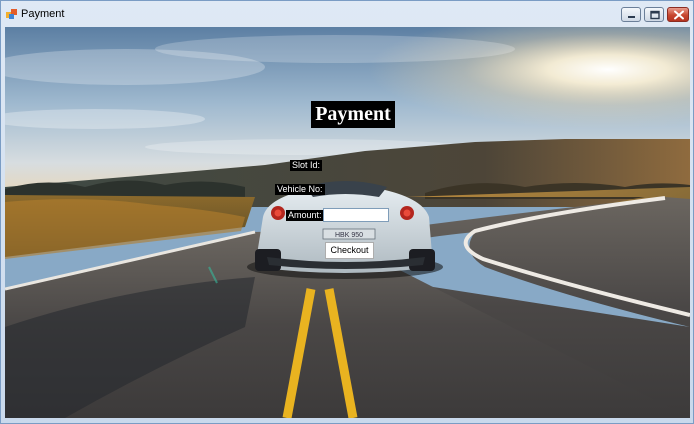 The height and width of the screenshot is (424, 694). I want to click on vehicle-no-label: Vehicle No:, so click(300, 189).